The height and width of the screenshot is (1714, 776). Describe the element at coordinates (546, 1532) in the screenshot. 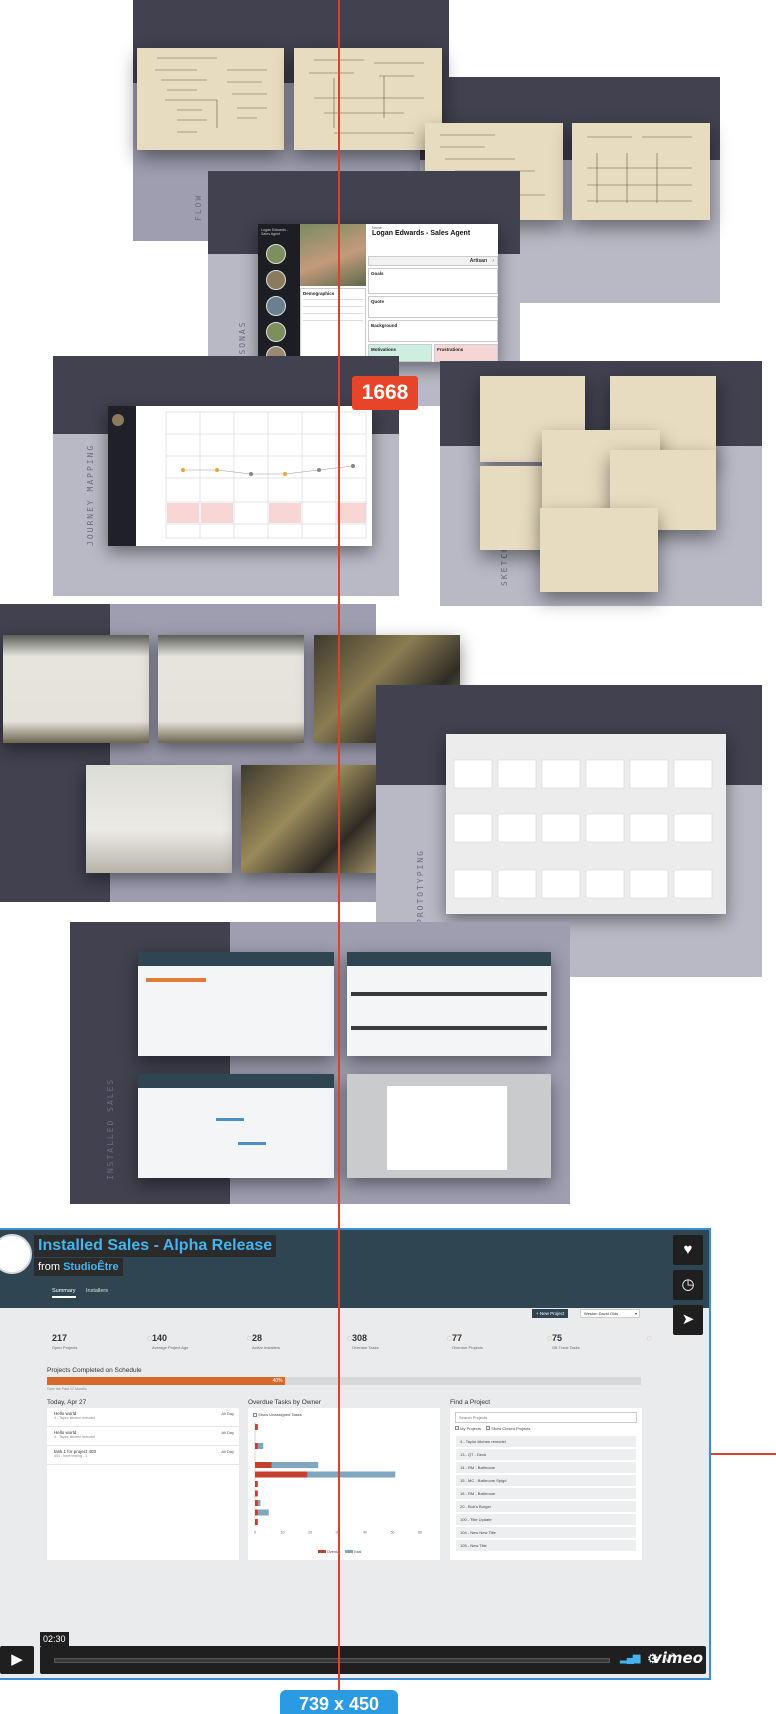

I see `list-item: 104 - New New Title` at that location.